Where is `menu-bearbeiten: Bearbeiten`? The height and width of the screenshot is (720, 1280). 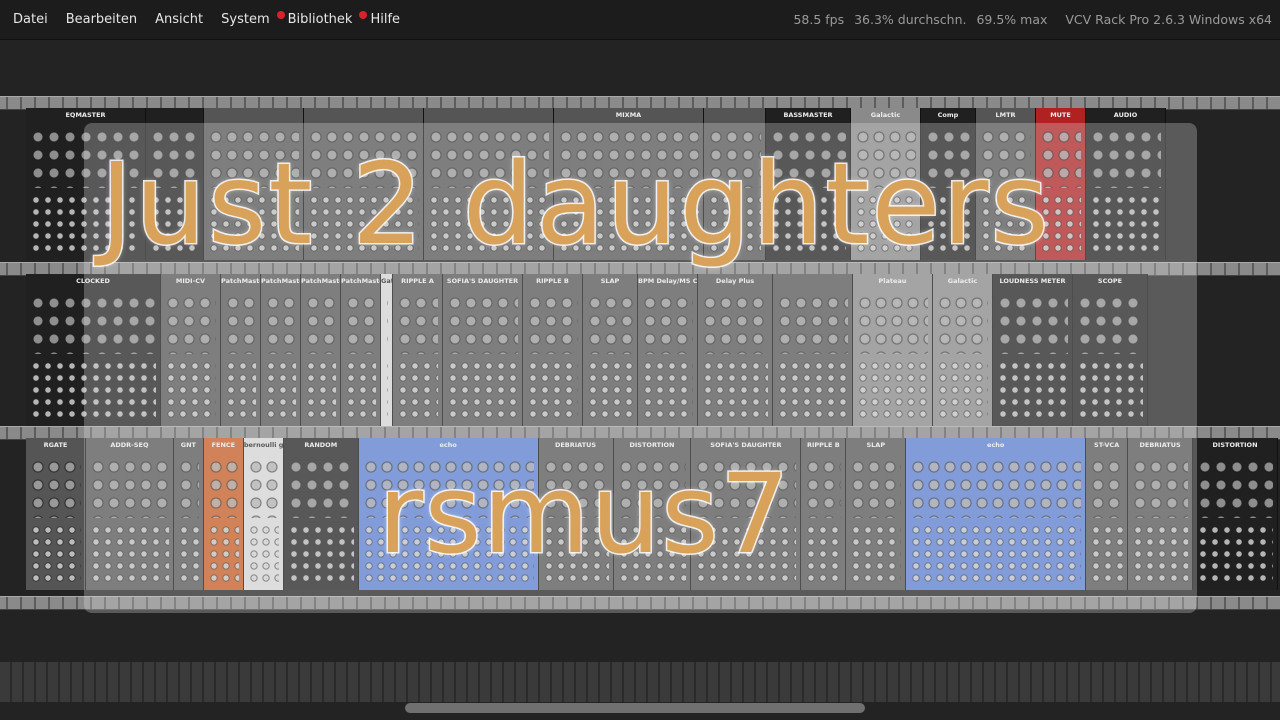 menu-bearbeiten: Bearbeiten is located at coordinates (101, 20).